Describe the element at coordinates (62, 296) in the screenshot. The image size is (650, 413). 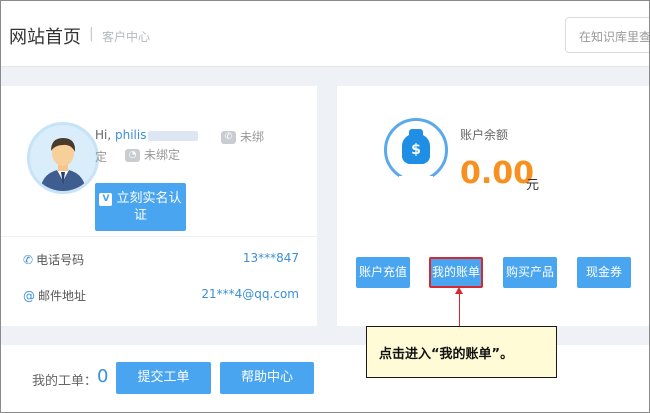
I see `email-label: 邮件地址` at that location.